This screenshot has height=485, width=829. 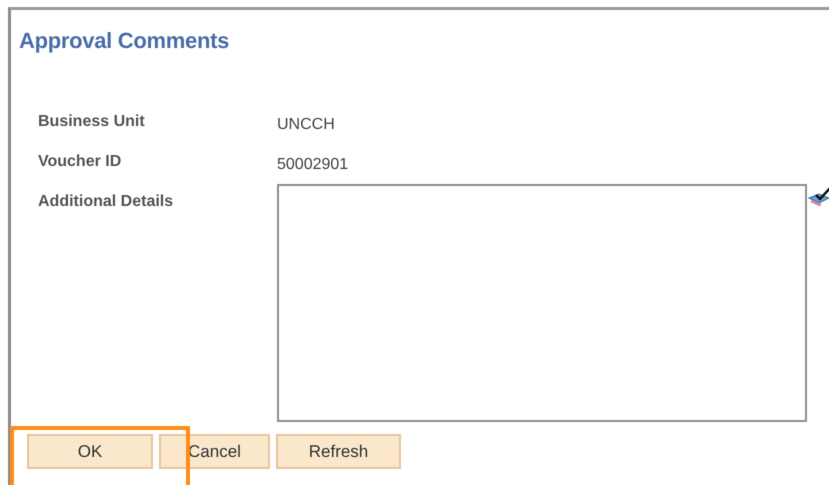 I want to click on dialog-button: Cancel, so click(x=214, y=451).